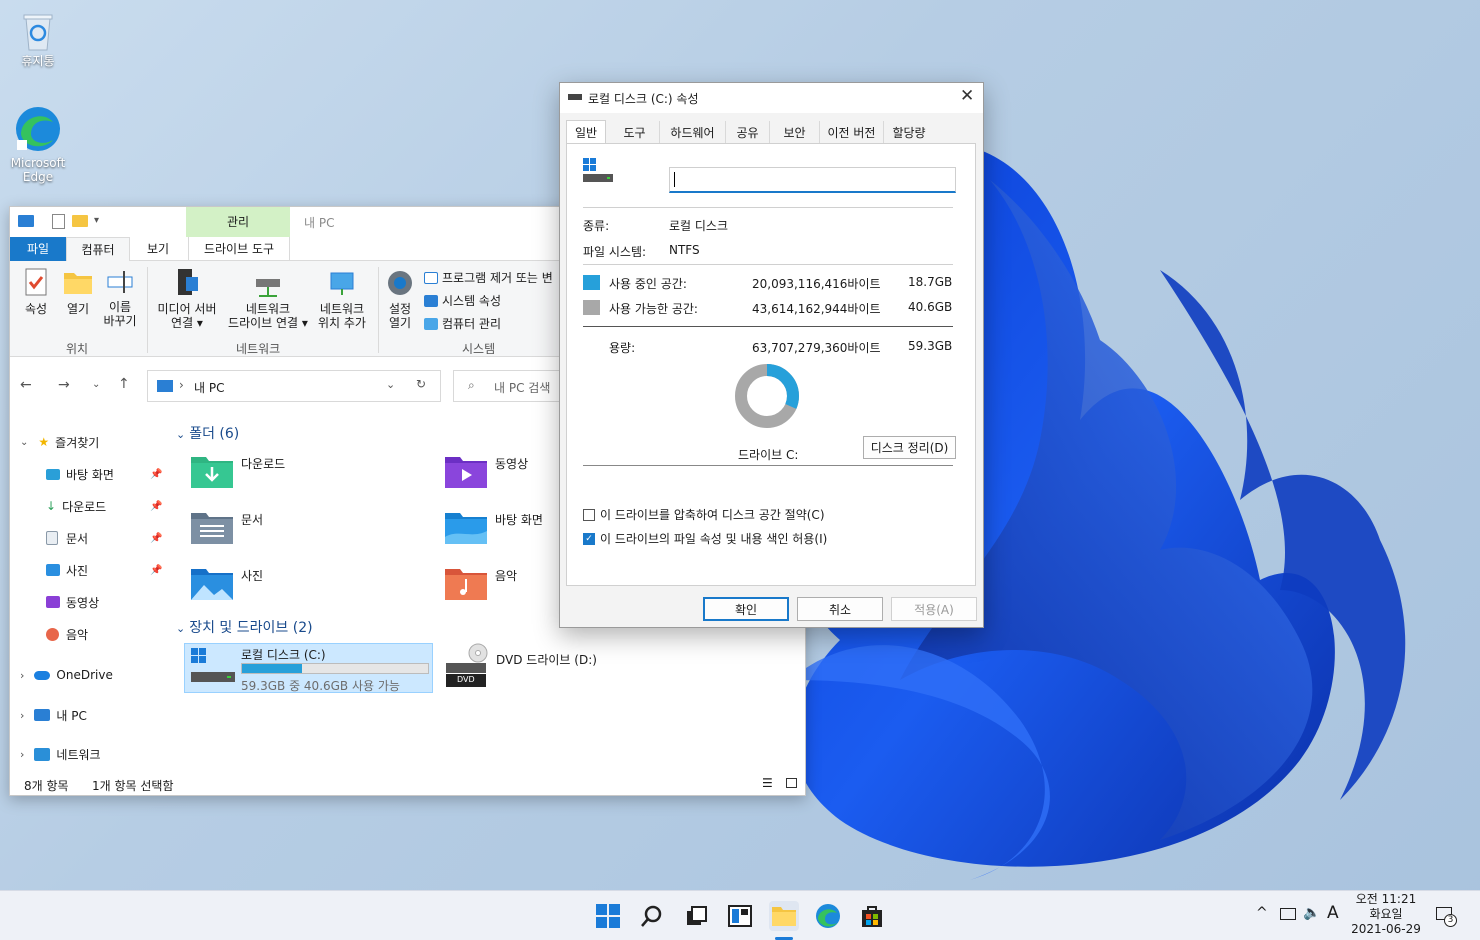  Describe the element at coordinates (207, 433) in the screenshot. I see `folders-group-header: ⌄ 폴더 (6)` at that location.